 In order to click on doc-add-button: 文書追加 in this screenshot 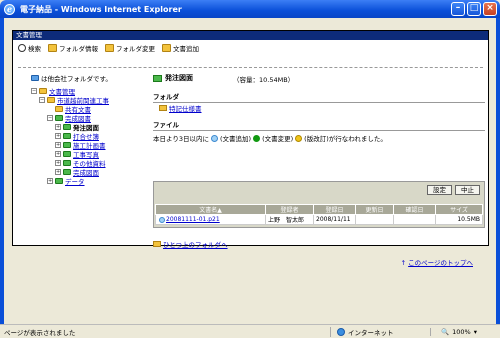, I will do `click(180, 48)`.